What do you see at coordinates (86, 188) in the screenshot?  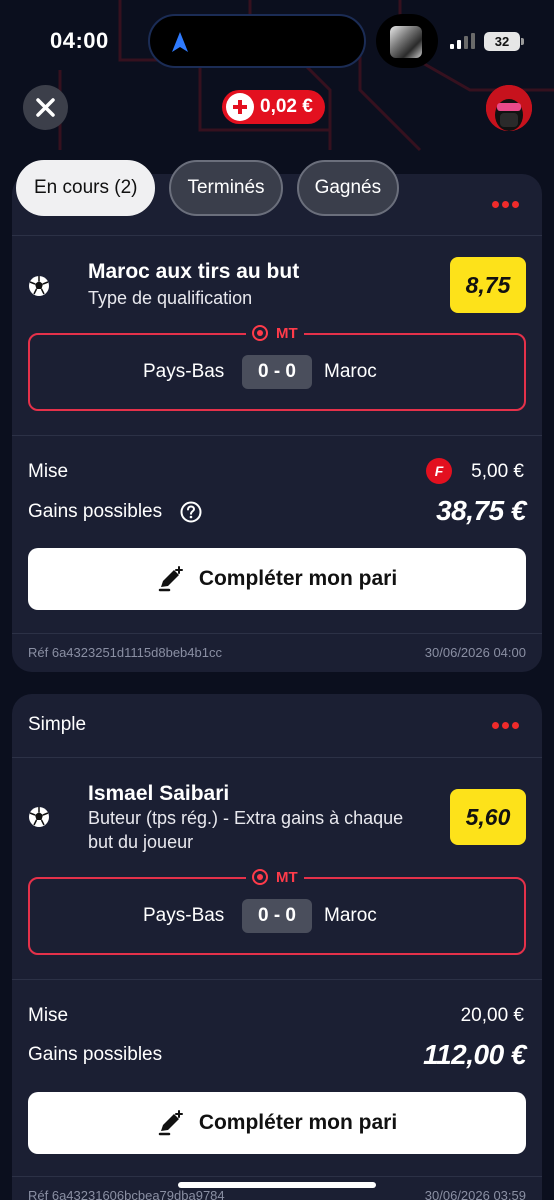 I see `tab-en-cours: En cours (2)` at bounding box center [86, 188].